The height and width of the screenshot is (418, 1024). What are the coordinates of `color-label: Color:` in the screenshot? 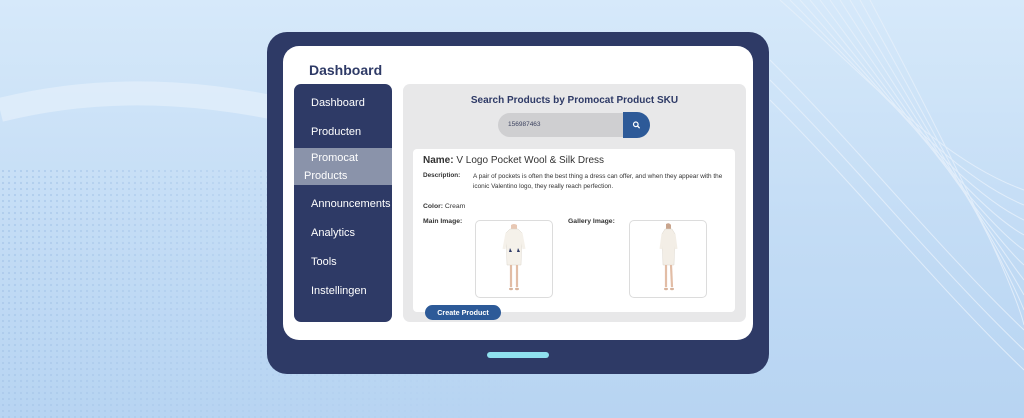 It's located at (433, 206).